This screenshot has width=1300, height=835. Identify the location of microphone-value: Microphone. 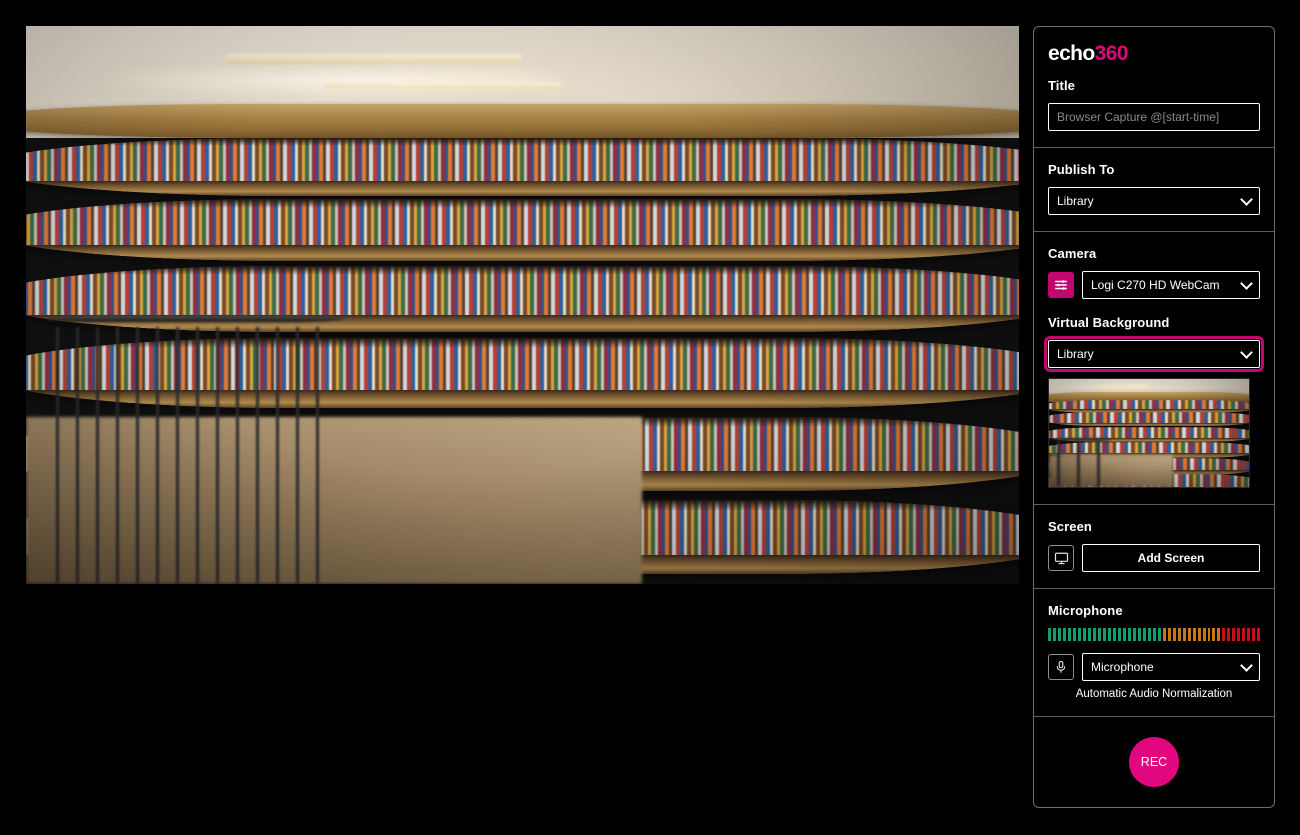
(1122, 667).